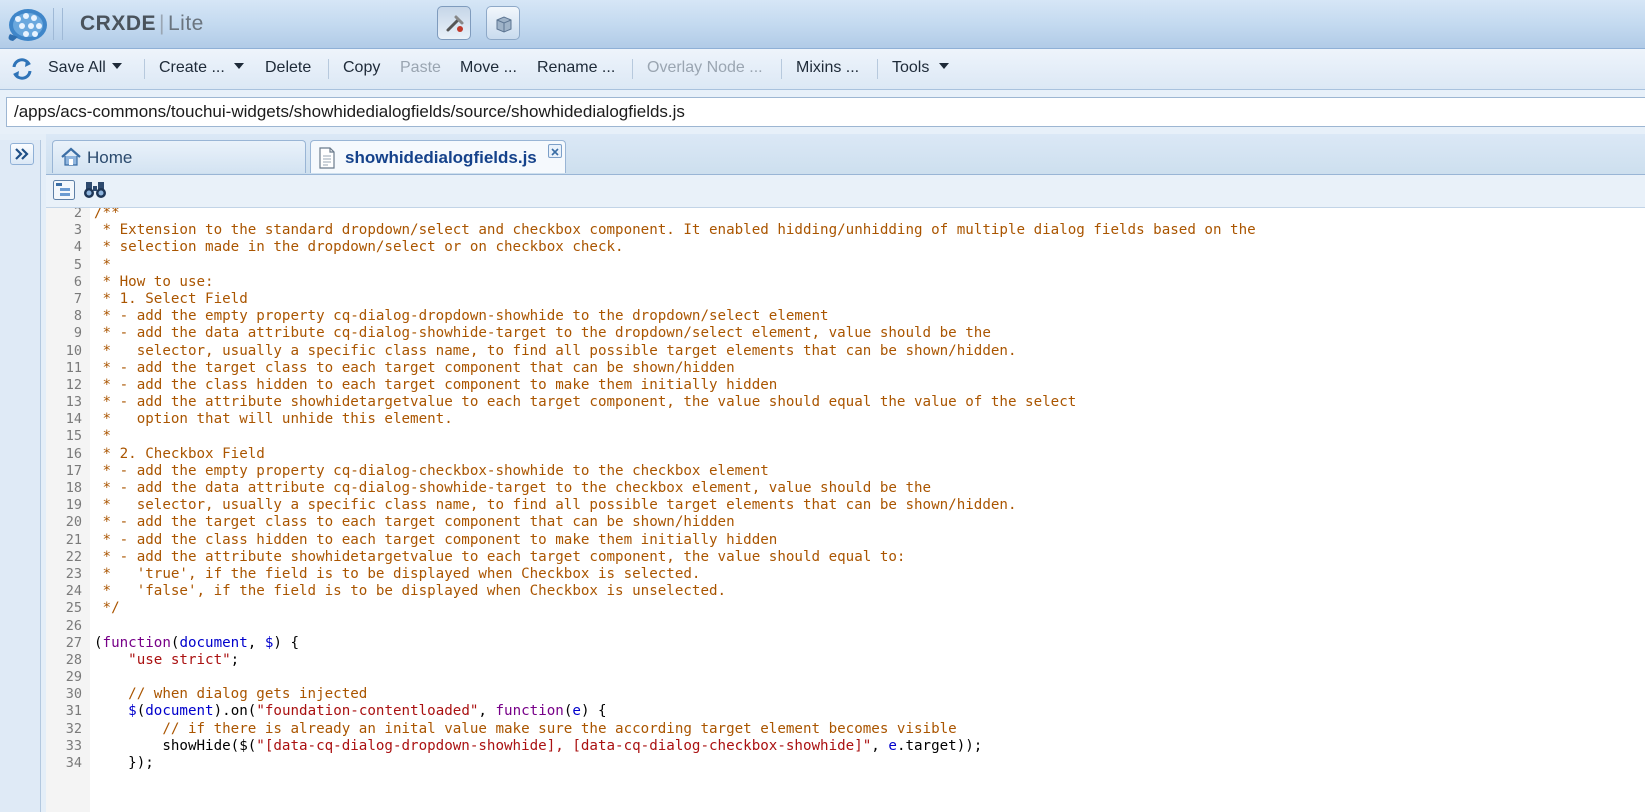 This screenshot has width=1645, height=812. What do you see at coordinates (154, 281) in the screenshot?
I see `code-token: * How to use:` at bounding box center [154, 281].